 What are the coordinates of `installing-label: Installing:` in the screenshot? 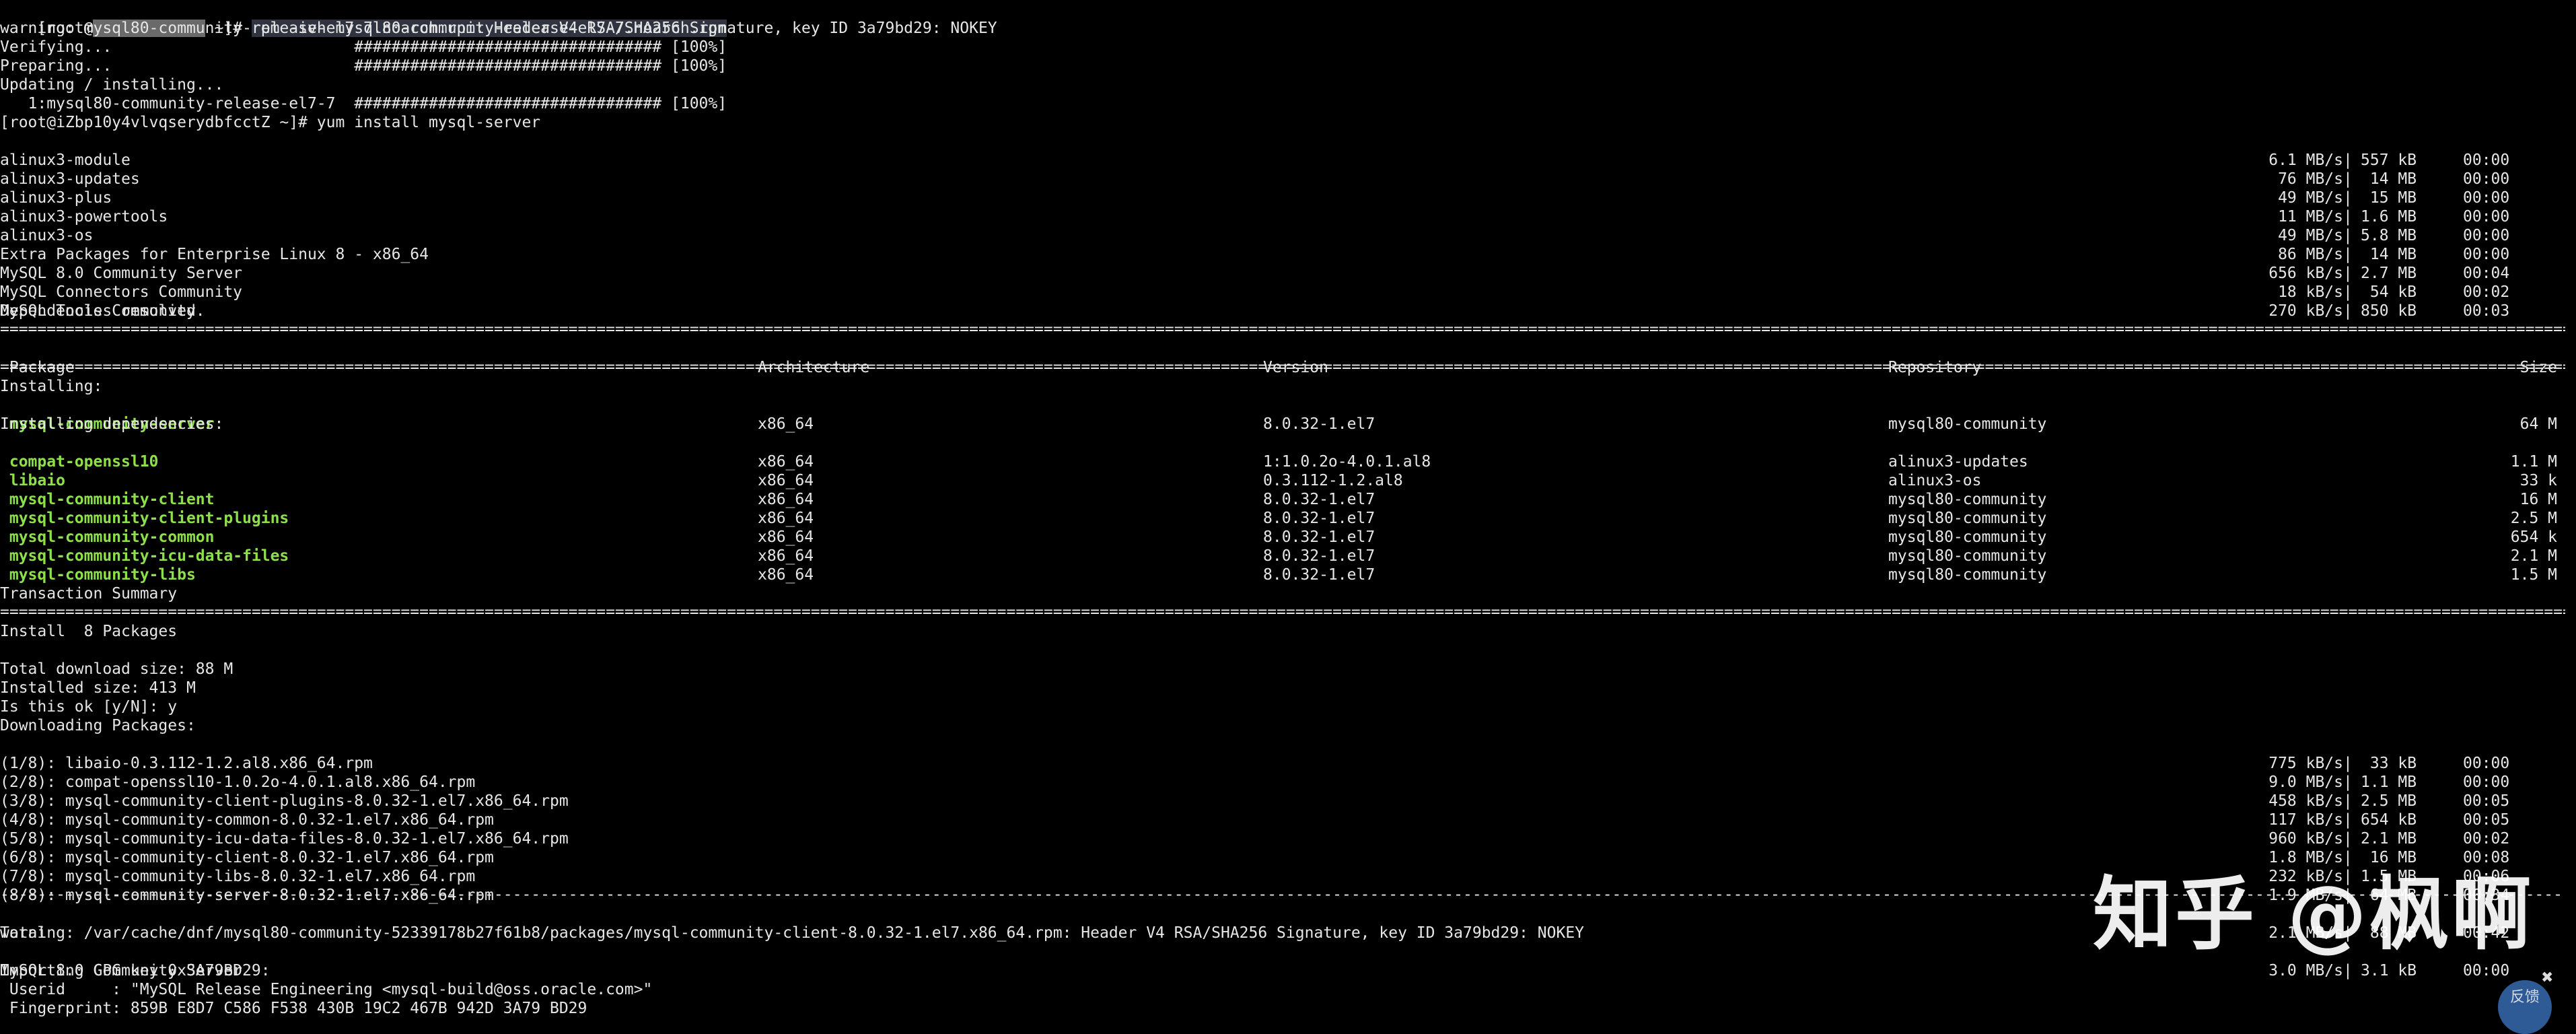 It's located at (51, 387).